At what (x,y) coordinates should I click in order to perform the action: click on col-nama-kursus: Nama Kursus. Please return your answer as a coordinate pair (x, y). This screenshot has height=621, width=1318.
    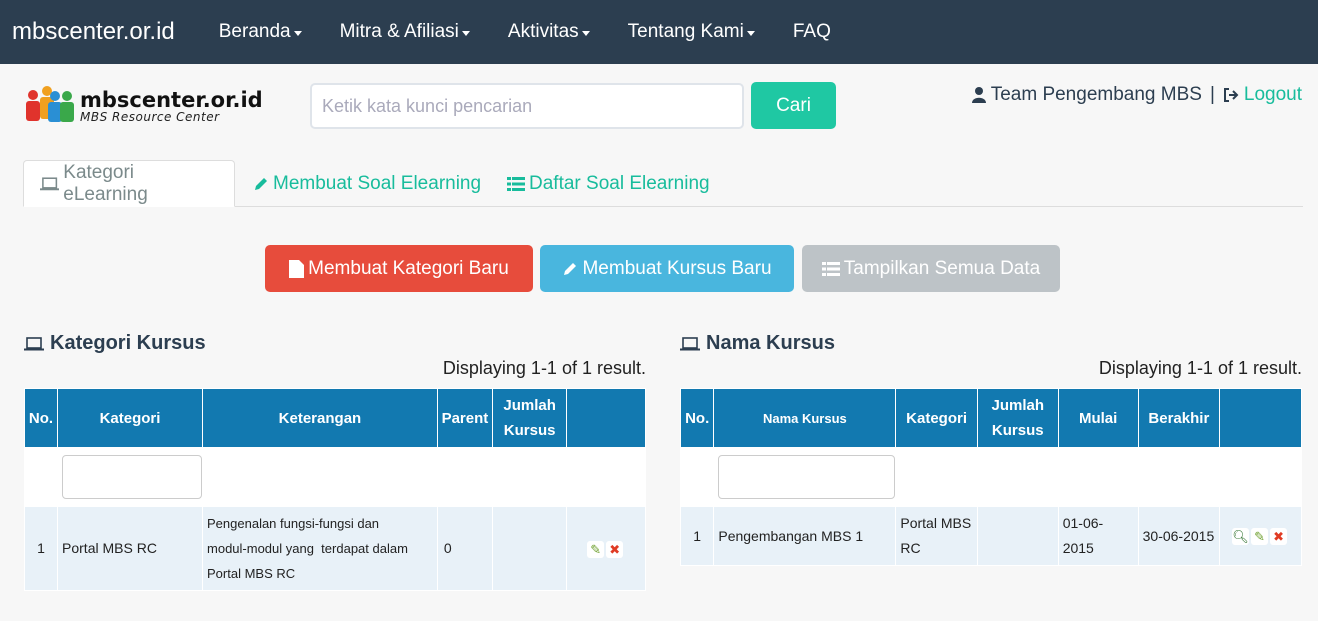
    Looking at the image, I should click on (805, 418).